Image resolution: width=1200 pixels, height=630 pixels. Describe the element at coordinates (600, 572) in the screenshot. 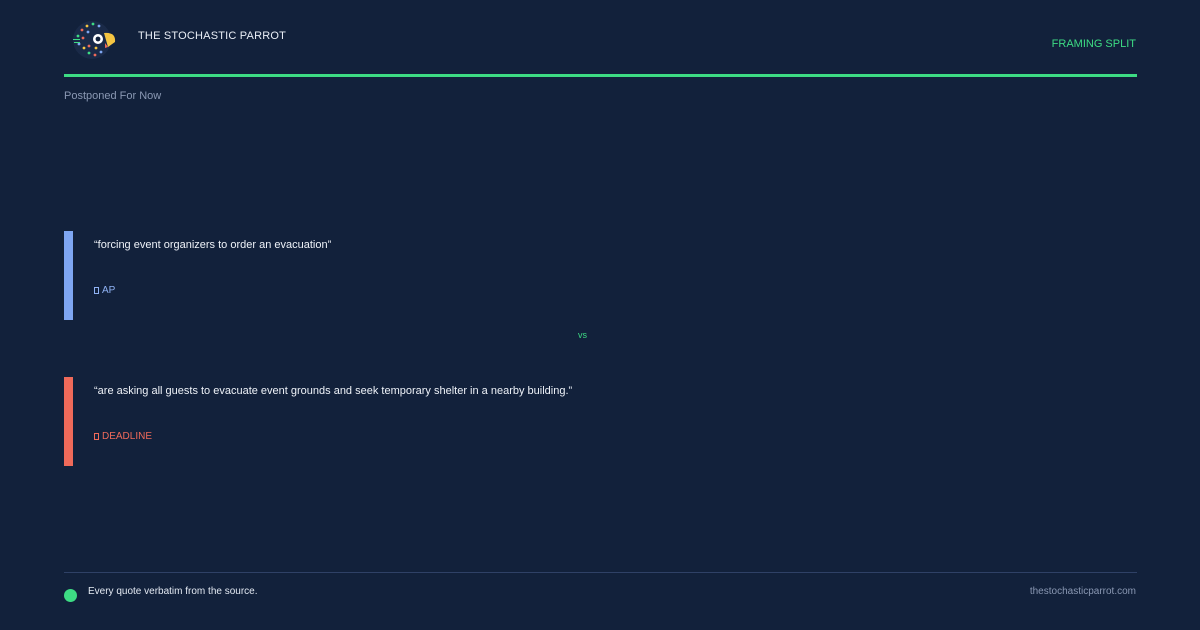

I see `footer-divider` at that location.